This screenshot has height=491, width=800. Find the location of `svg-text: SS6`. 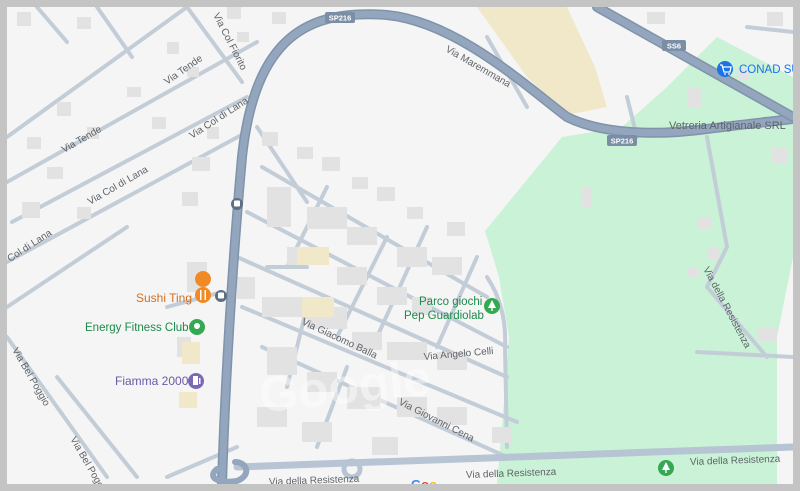

svg-text: SS6 is located at coordinates (674, 46).